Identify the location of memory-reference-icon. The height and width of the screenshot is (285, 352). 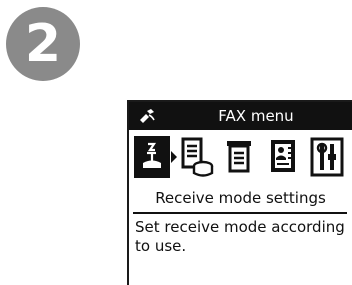
(197, 157).